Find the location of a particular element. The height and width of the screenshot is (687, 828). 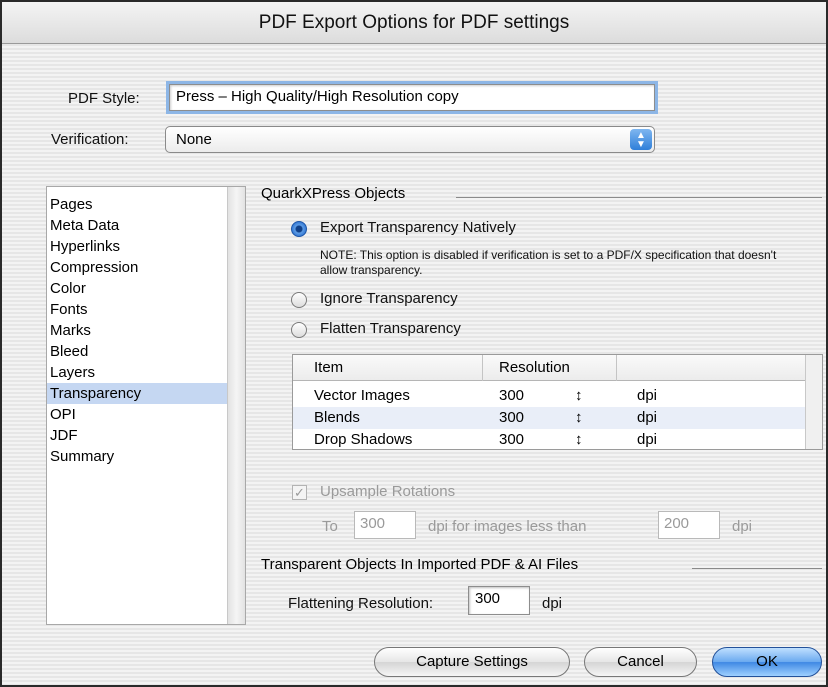

verification-value: None is located at coordinates (194, 139).